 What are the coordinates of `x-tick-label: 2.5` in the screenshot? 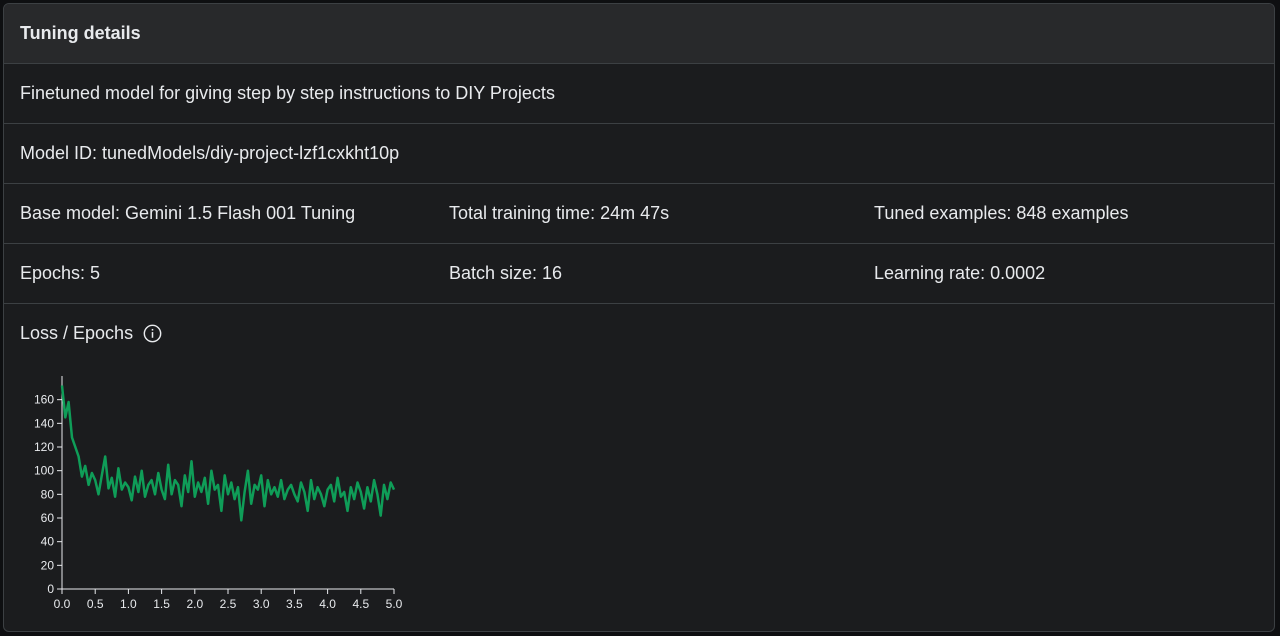 It's located at (228, 604).